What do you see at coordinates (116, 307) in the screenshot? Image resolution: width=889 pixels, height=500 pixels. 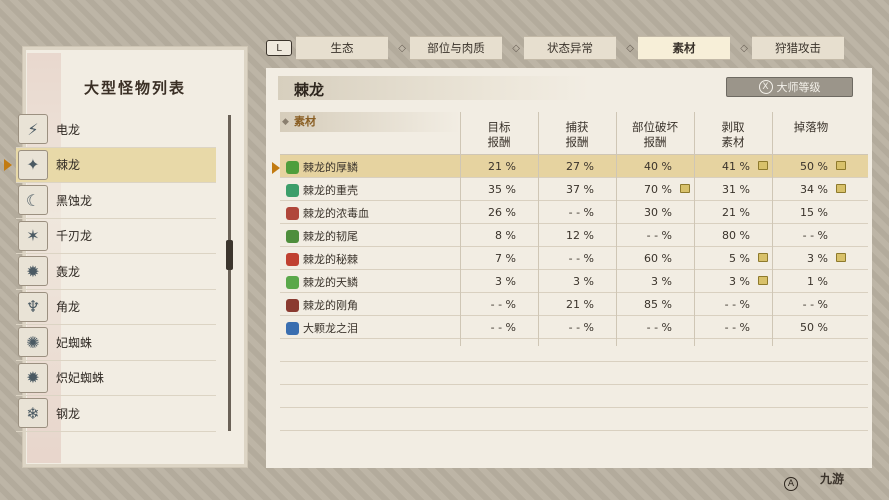 I see `monster-list-item: ♆ 角龙` at bounding box center [116, 307].